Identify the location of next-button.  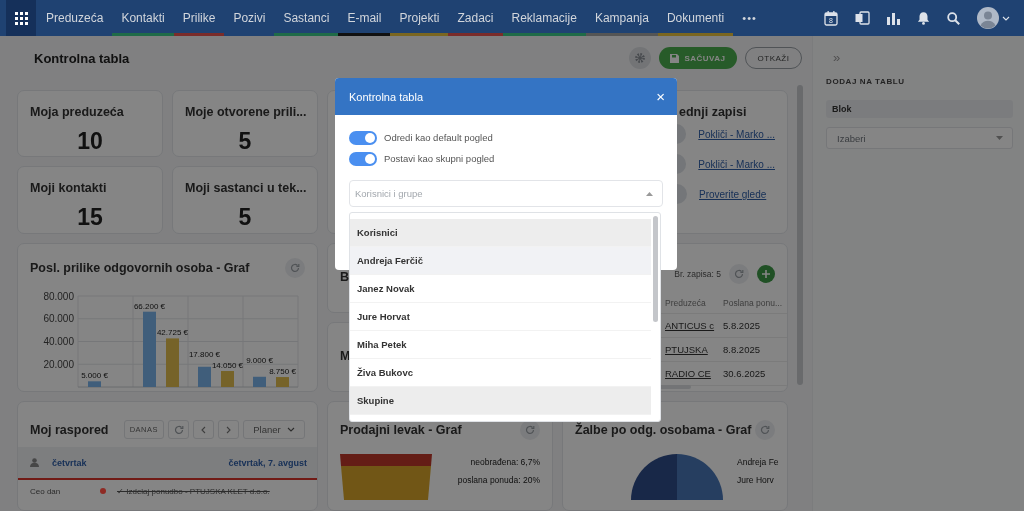
(228, 429).